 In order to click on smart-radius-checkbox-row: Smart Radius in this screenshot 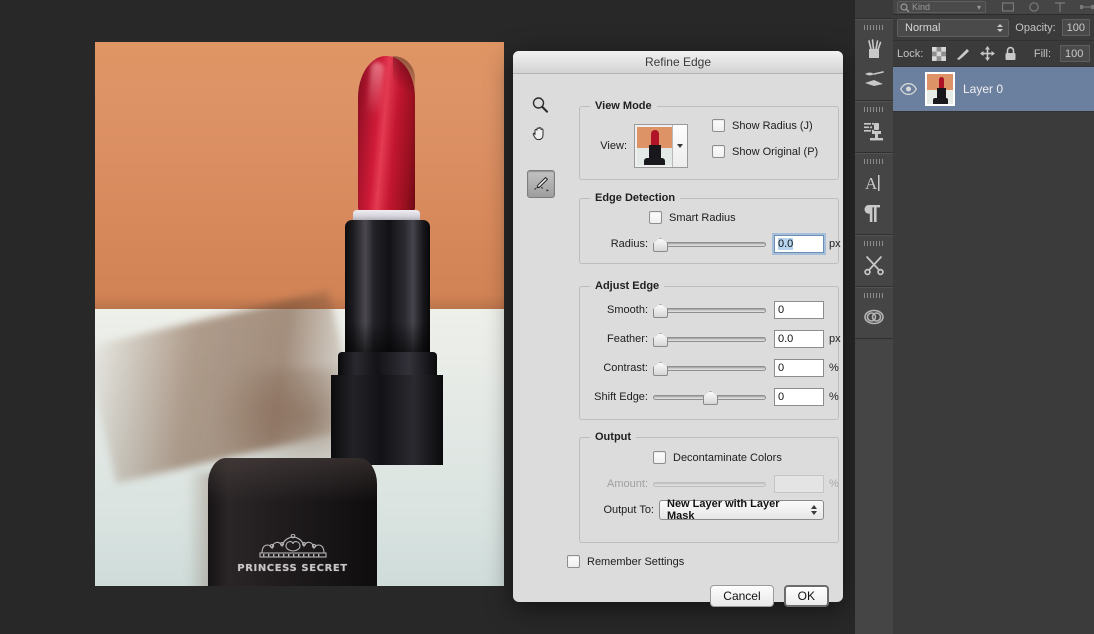, I will do `click(692, 217)`.